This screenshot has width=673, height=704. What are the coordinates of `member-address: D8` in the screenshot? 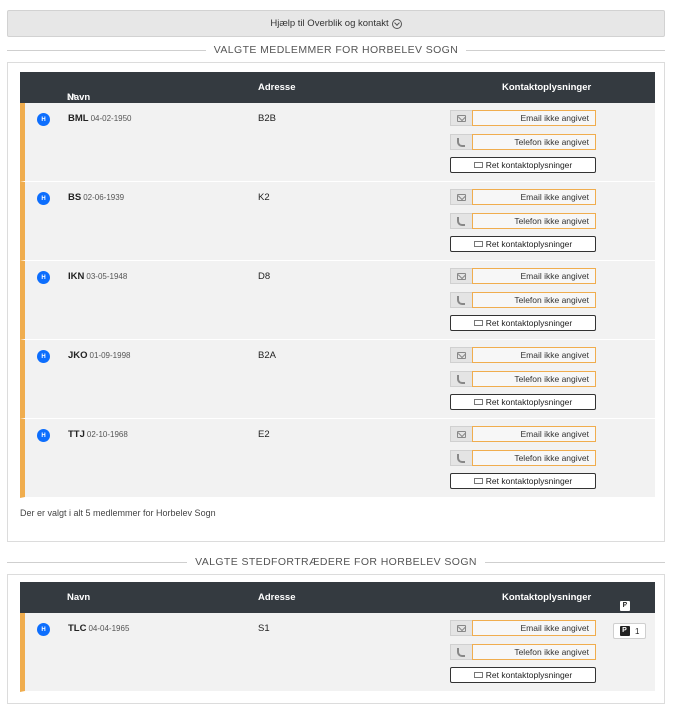 It's located at (264, 276).